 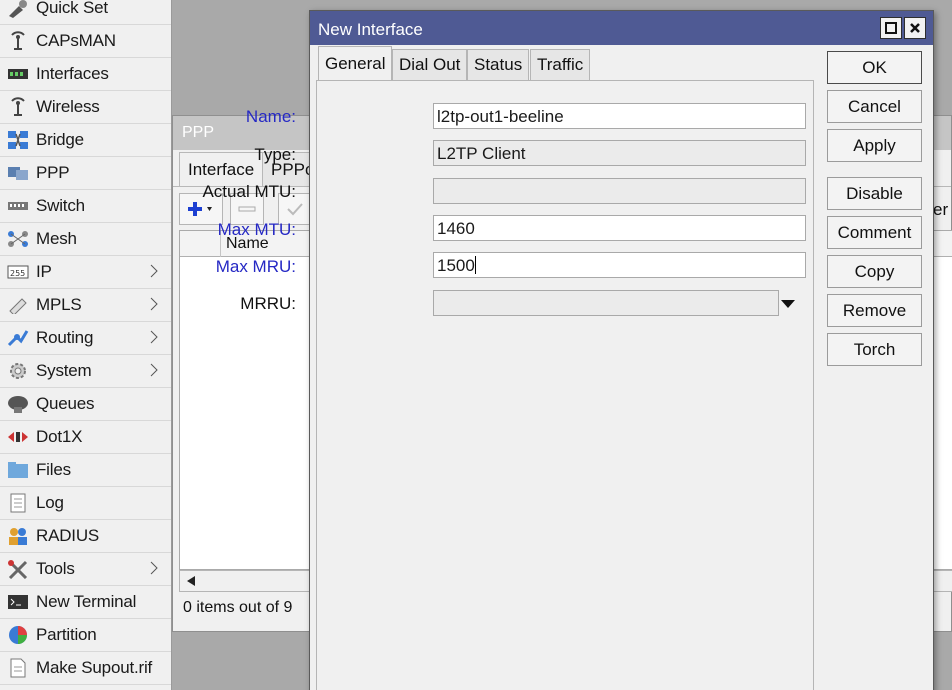 What do you see at coordinates (76, 40) in the screenshot?
I see `menu-label: CAPsMAN` at bounding box center [76, 40].